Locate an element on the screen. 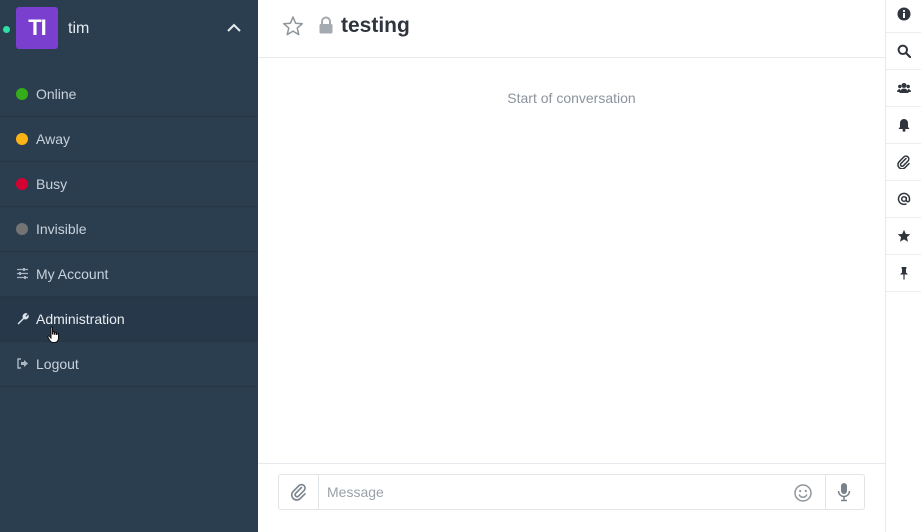 The width and height of the screenshot is (921, 532). microphone-icon is located at coordinates (844, 492).